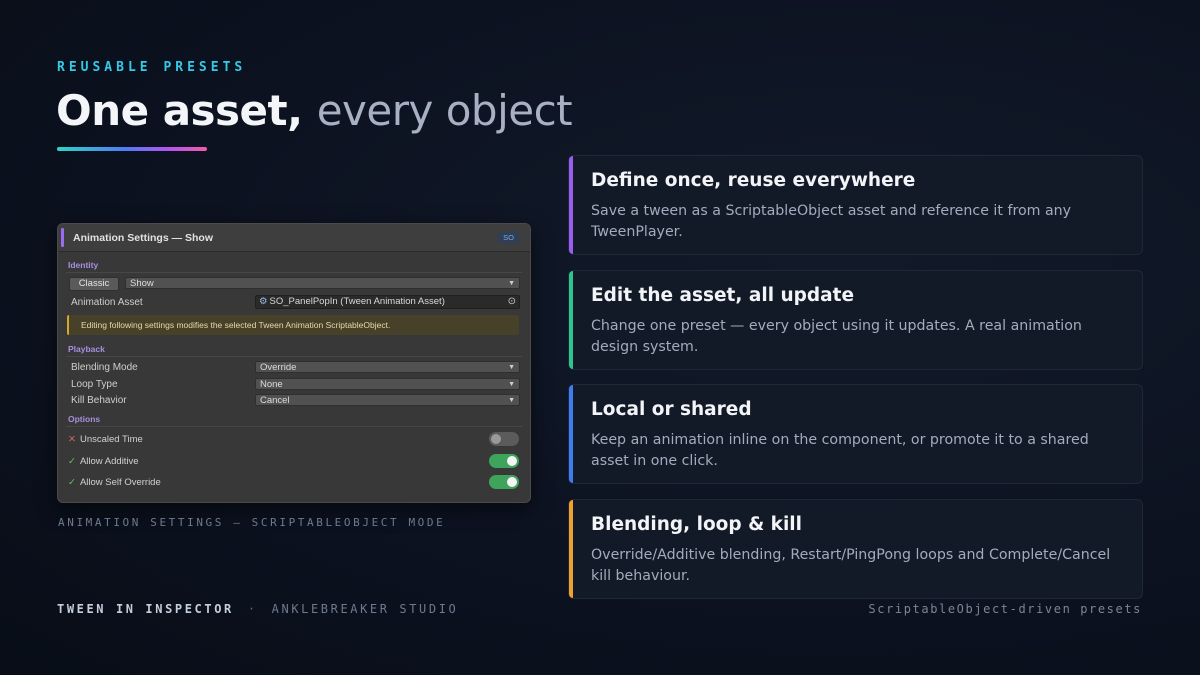 This screenshot has width=1200, height=675. What do you see at coordinates (671, 409) in the screenshot?
I see `card-title: Local or shared` at bounding box center [671, 409].